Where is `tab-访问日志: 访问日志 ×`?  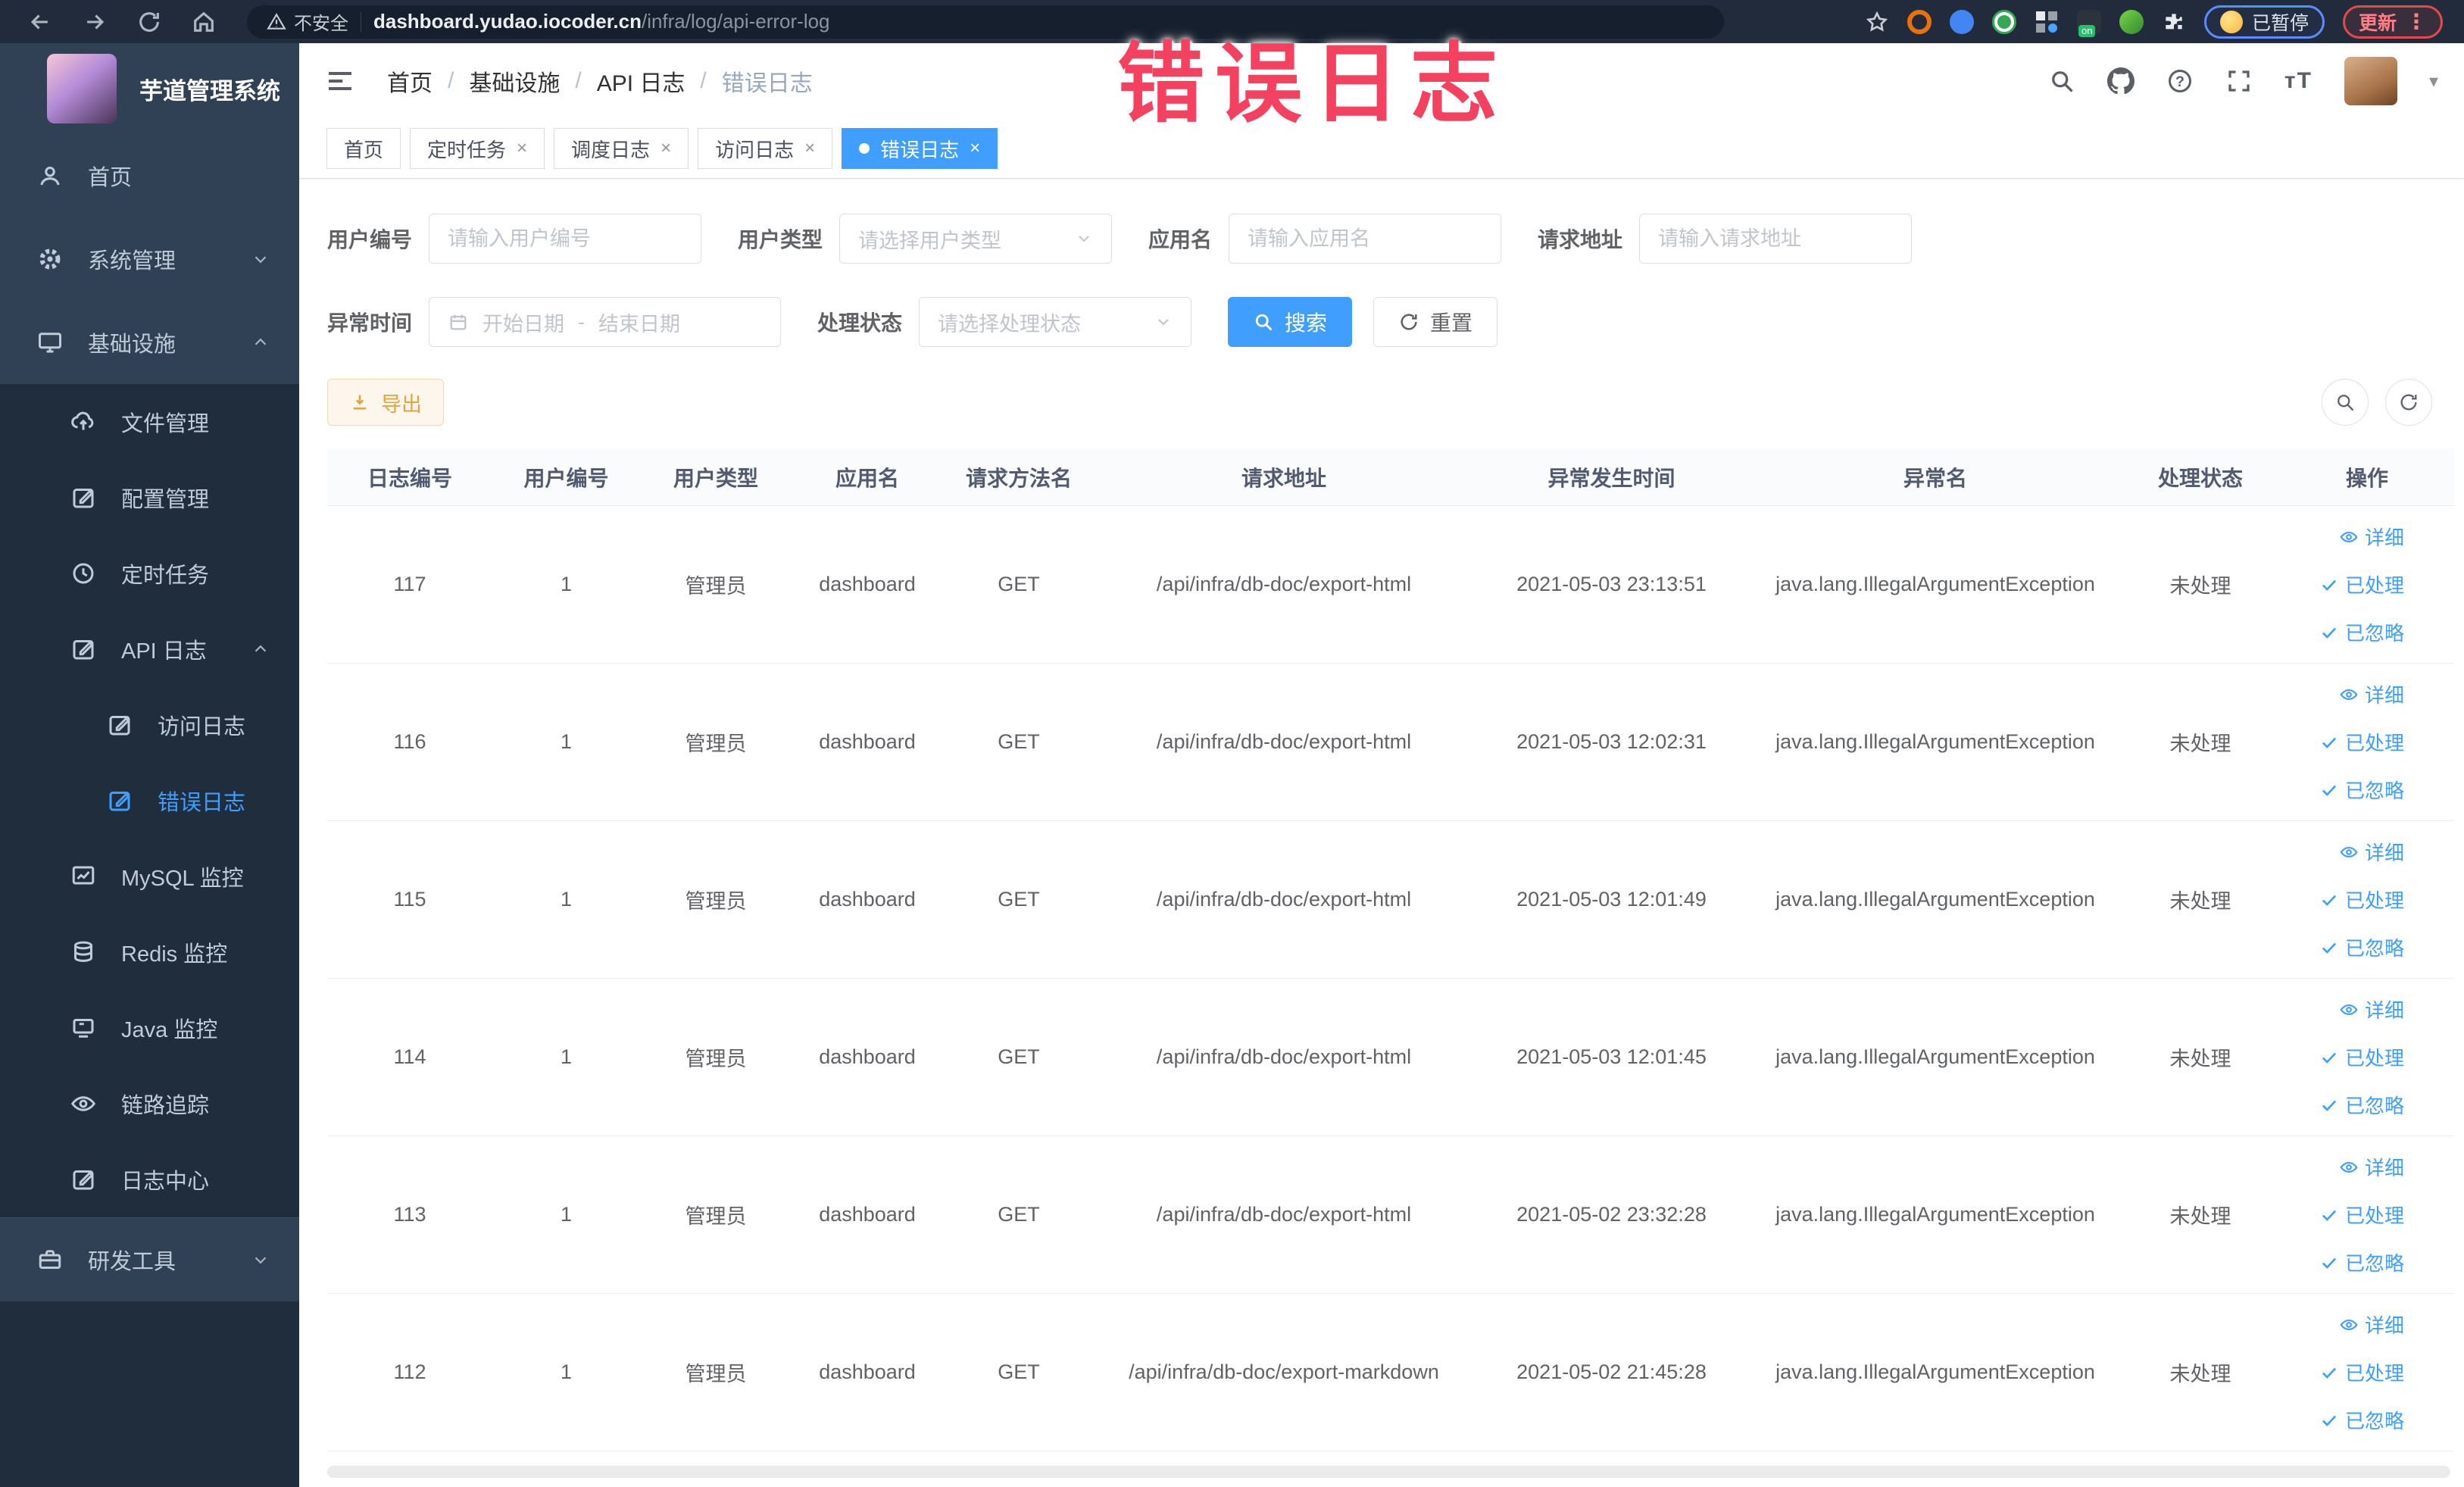 tab-访问日志: 访问日志 × is located at coordinates (765, 148).